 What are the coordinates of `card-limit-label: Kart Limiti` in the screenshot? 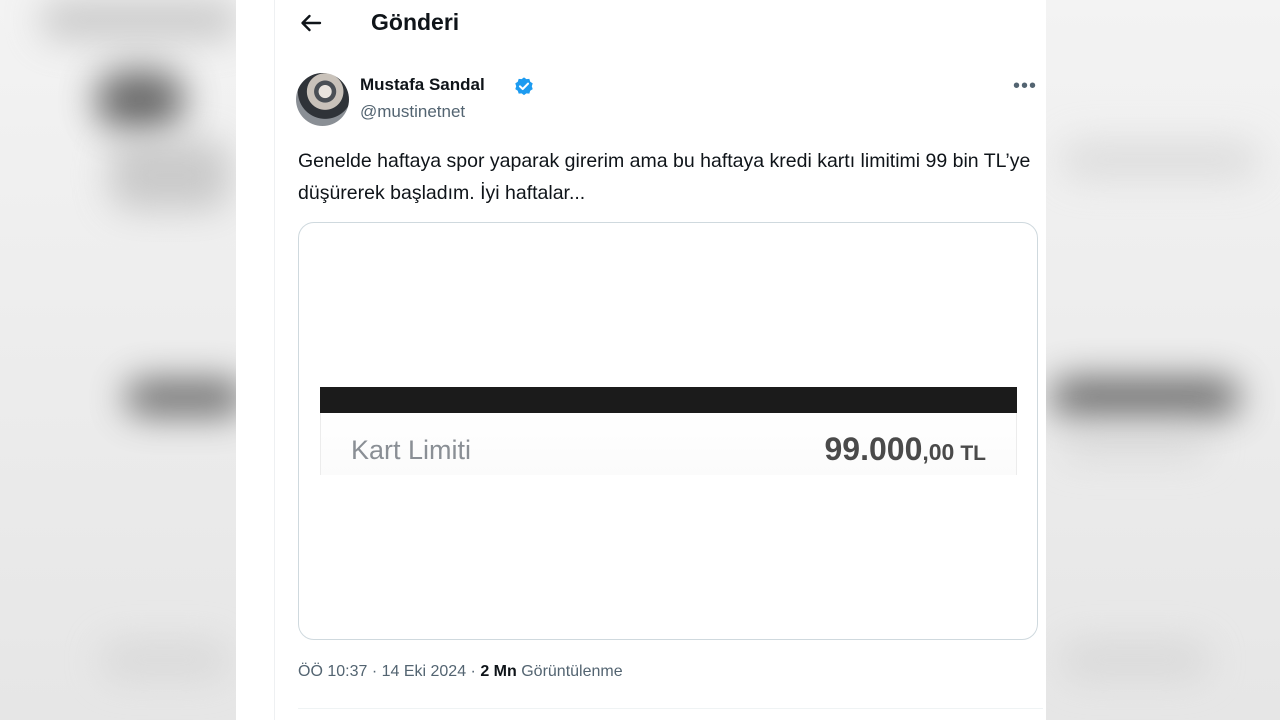 It's located at (411, 450).